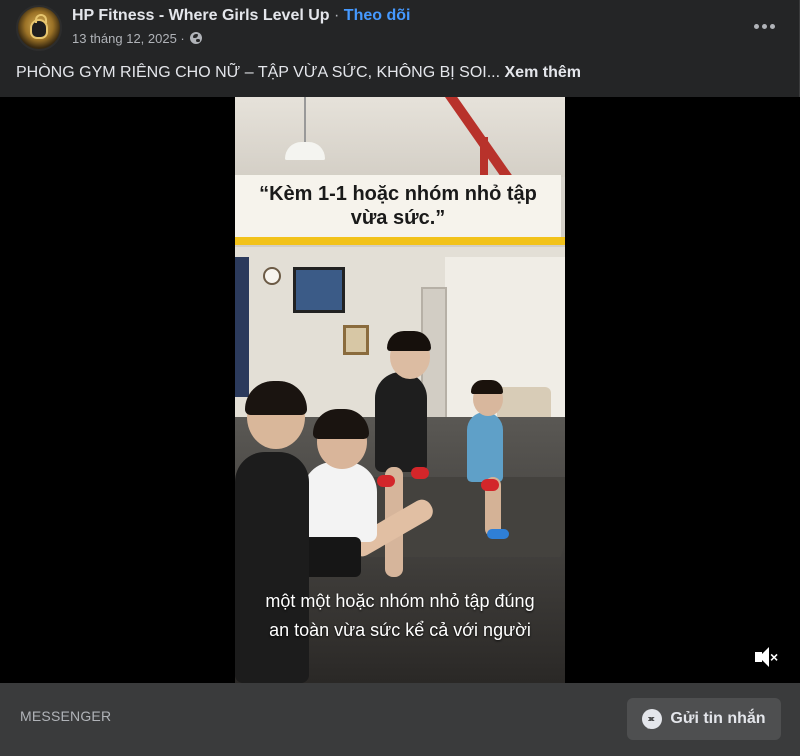 This screenshot has height=756, width=800. I want to click on scene-poster, so click(242, 327).